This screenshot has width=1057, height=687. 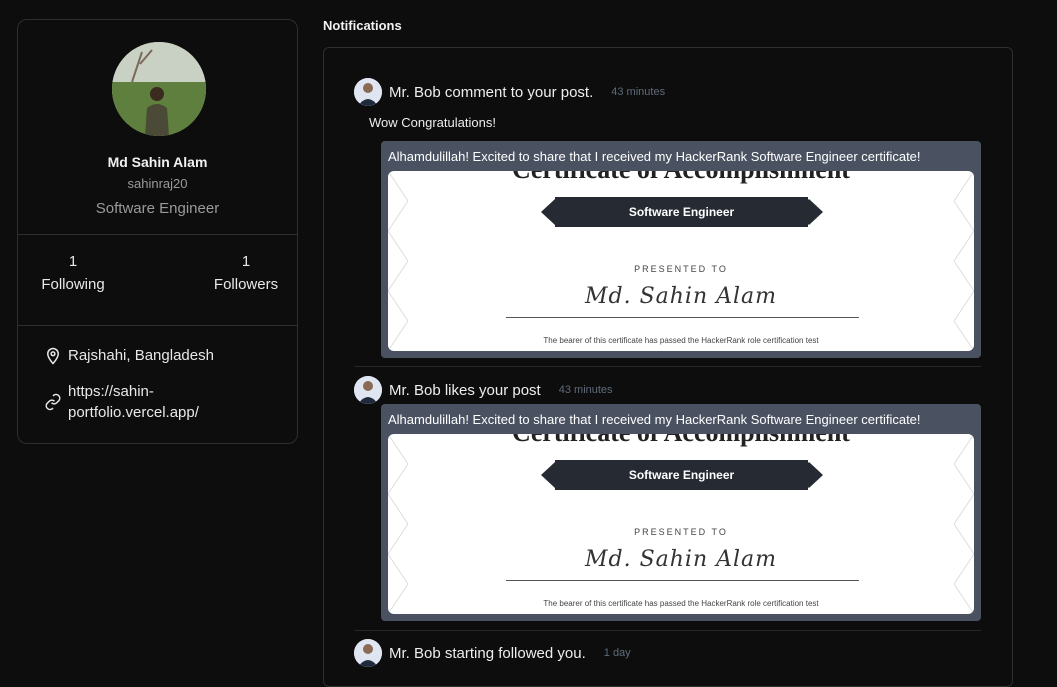 What do you see at coordinates (73, 273) in the screenshot?
I see `following-stat: 1 Following` at bounding box center [73, 273].